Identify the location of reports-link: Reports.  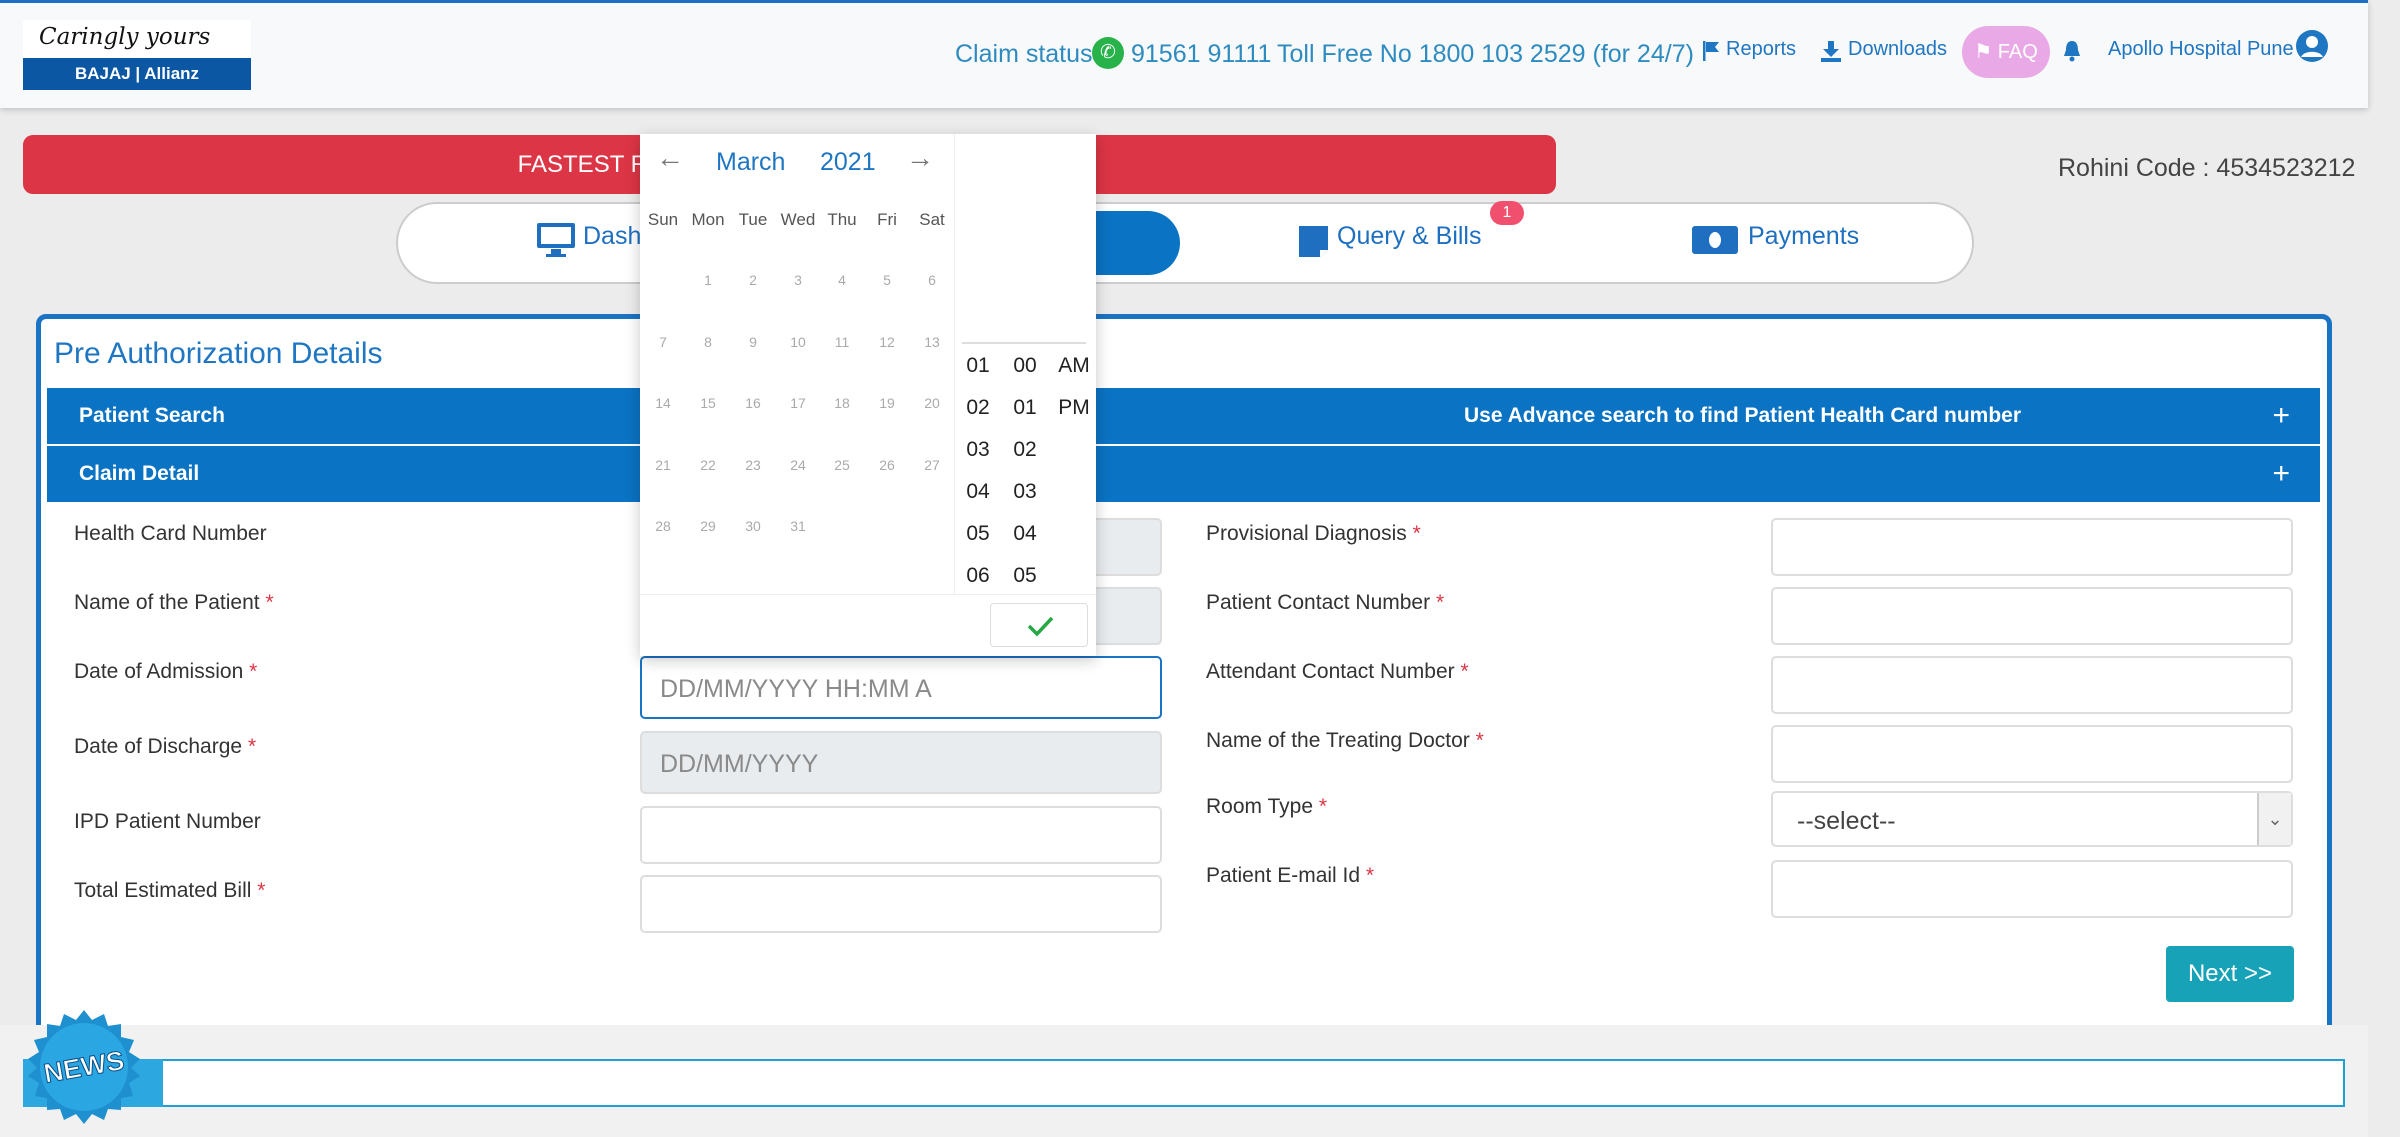
(1761, 49).